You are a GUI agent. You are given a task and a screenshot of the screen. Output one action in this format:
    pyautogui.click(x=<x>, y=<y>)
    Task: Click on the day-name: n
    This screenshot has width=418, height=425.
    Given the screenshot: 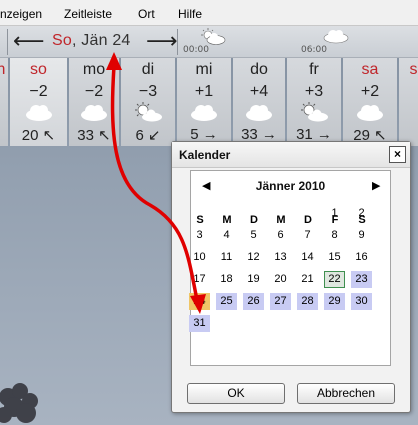 What is the action you would take?
    pyautogui.click(x=3, y=69)
    